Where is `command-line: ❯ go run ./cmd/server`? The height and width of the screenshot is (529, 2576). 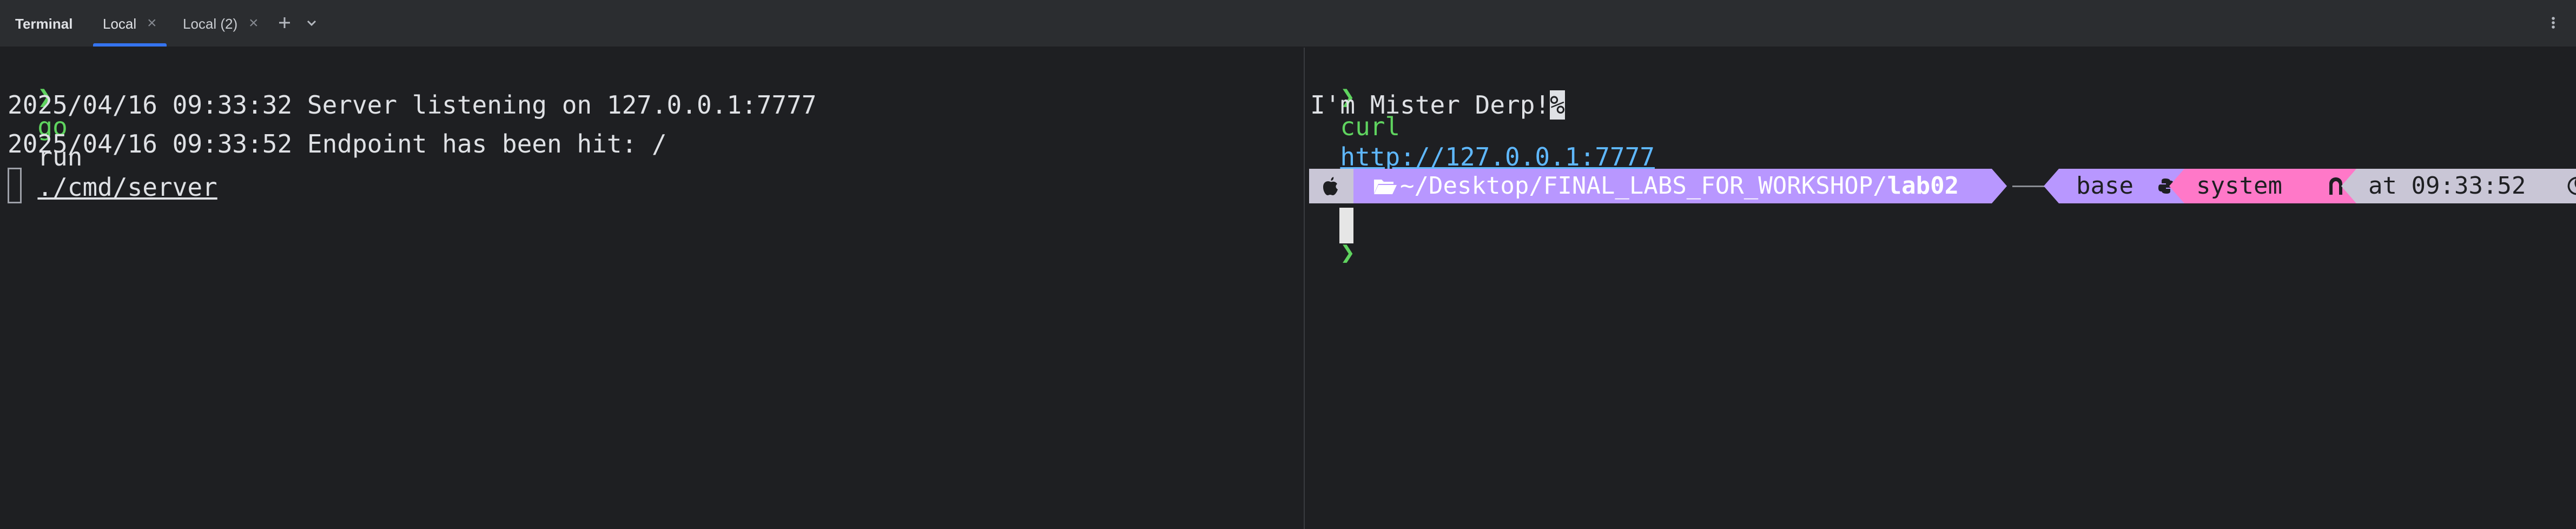
command-line: ❯ go run ./cmd/server is located at coordinates (112, 127).